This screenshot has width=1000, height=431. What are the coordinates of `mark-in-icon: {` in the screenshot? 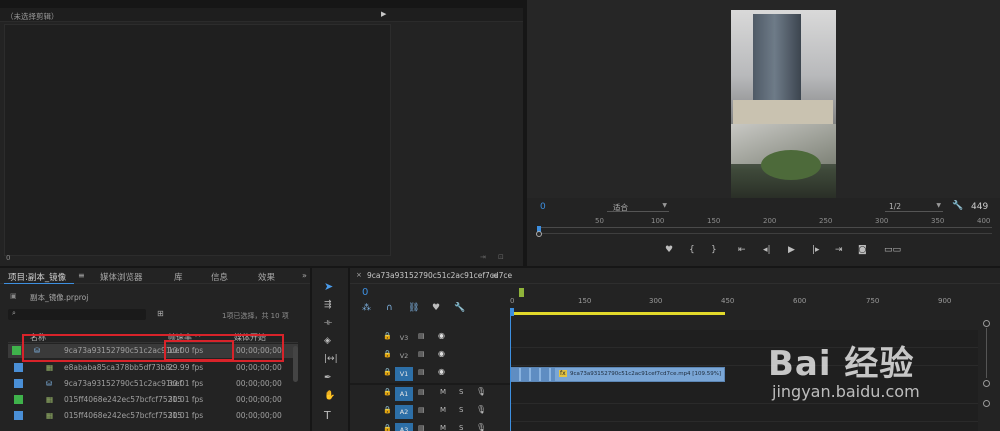 It's located at (692, 250).